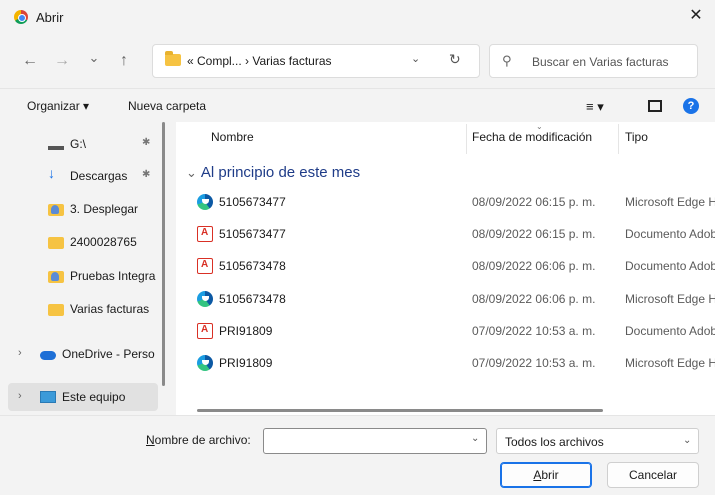  I want to click on cancel-button: Cancelar, so click(653, 475).